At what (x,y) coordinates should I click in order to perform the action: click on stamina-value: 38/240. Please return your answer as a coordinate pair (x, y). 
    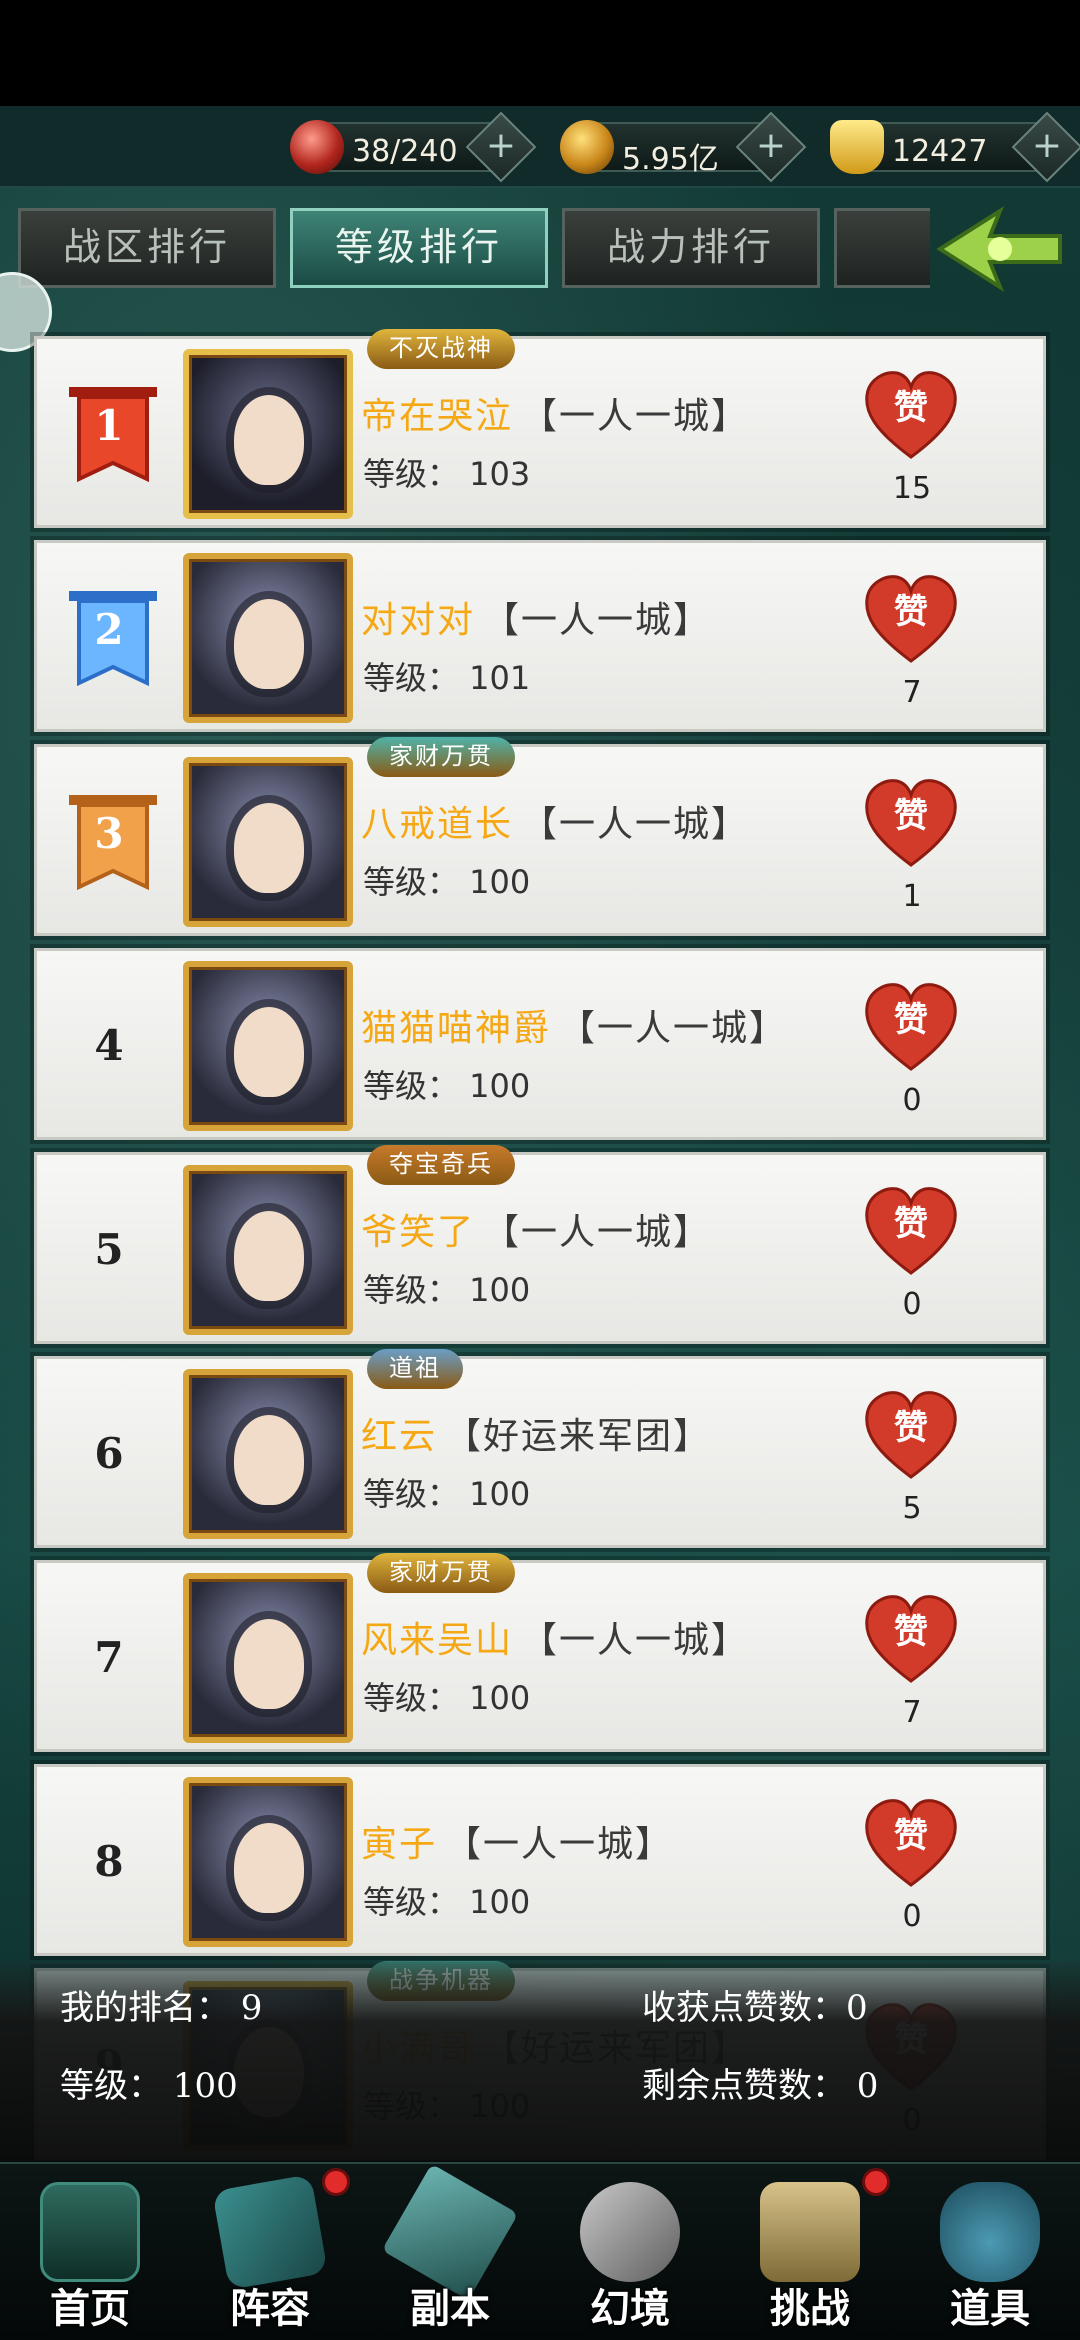
    Looking at the image, I should click on (405, 151).